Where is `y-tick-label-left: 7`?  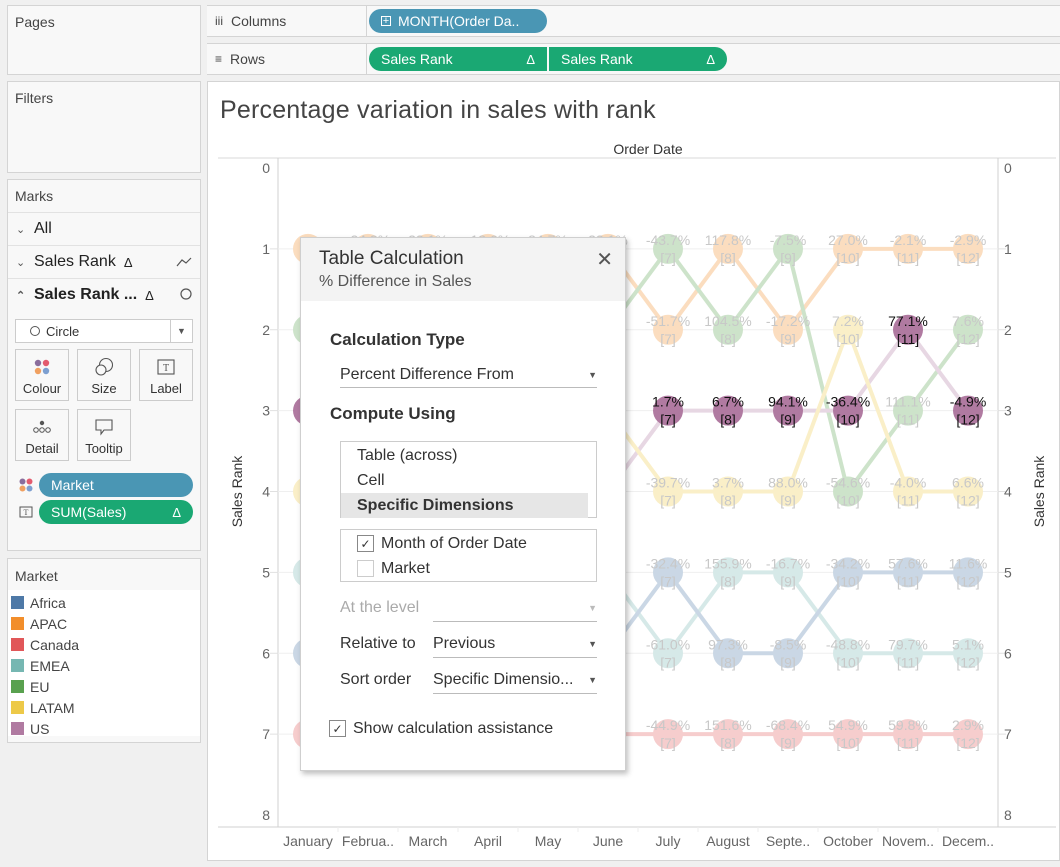
y-tick-label-left: 7 is located at coordinates (266, 734).